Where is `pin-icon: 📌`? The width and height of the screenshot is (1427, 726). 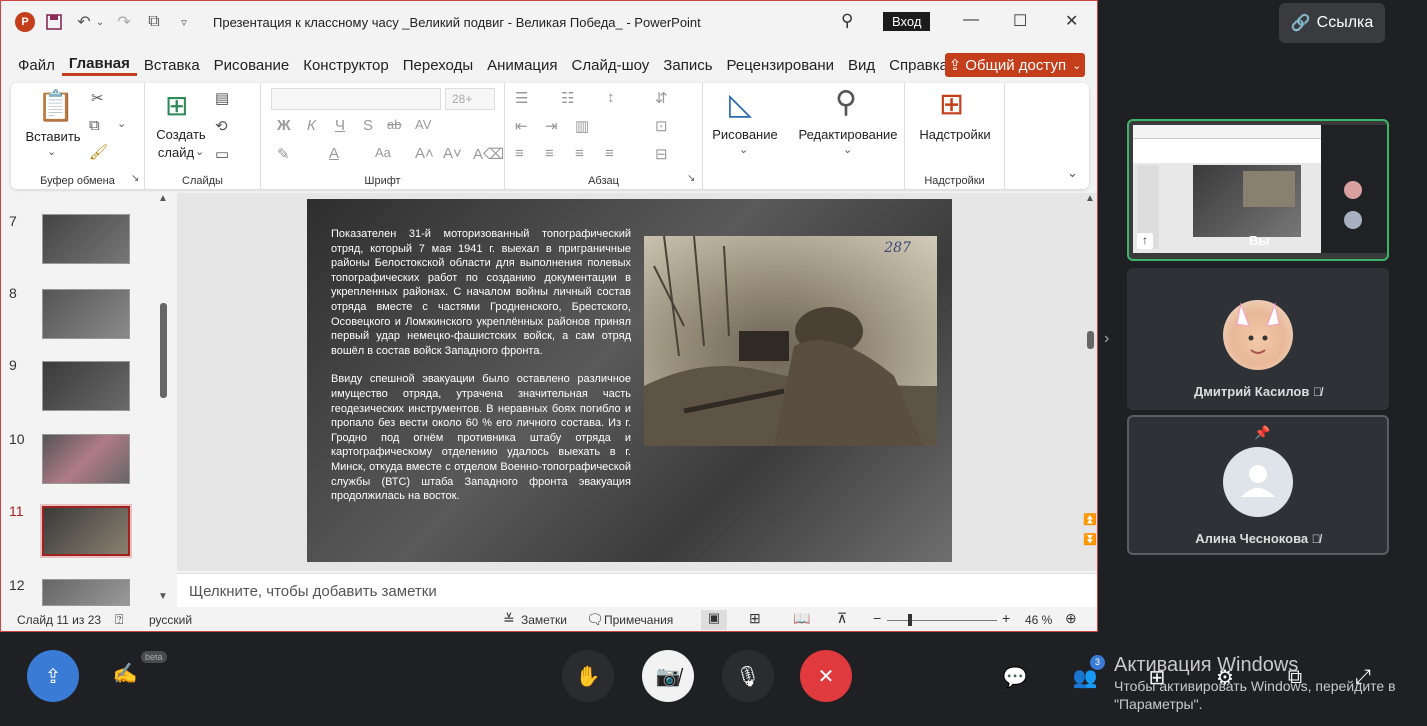 pin-icon: 📌 is located at coordinates (1262, 433).